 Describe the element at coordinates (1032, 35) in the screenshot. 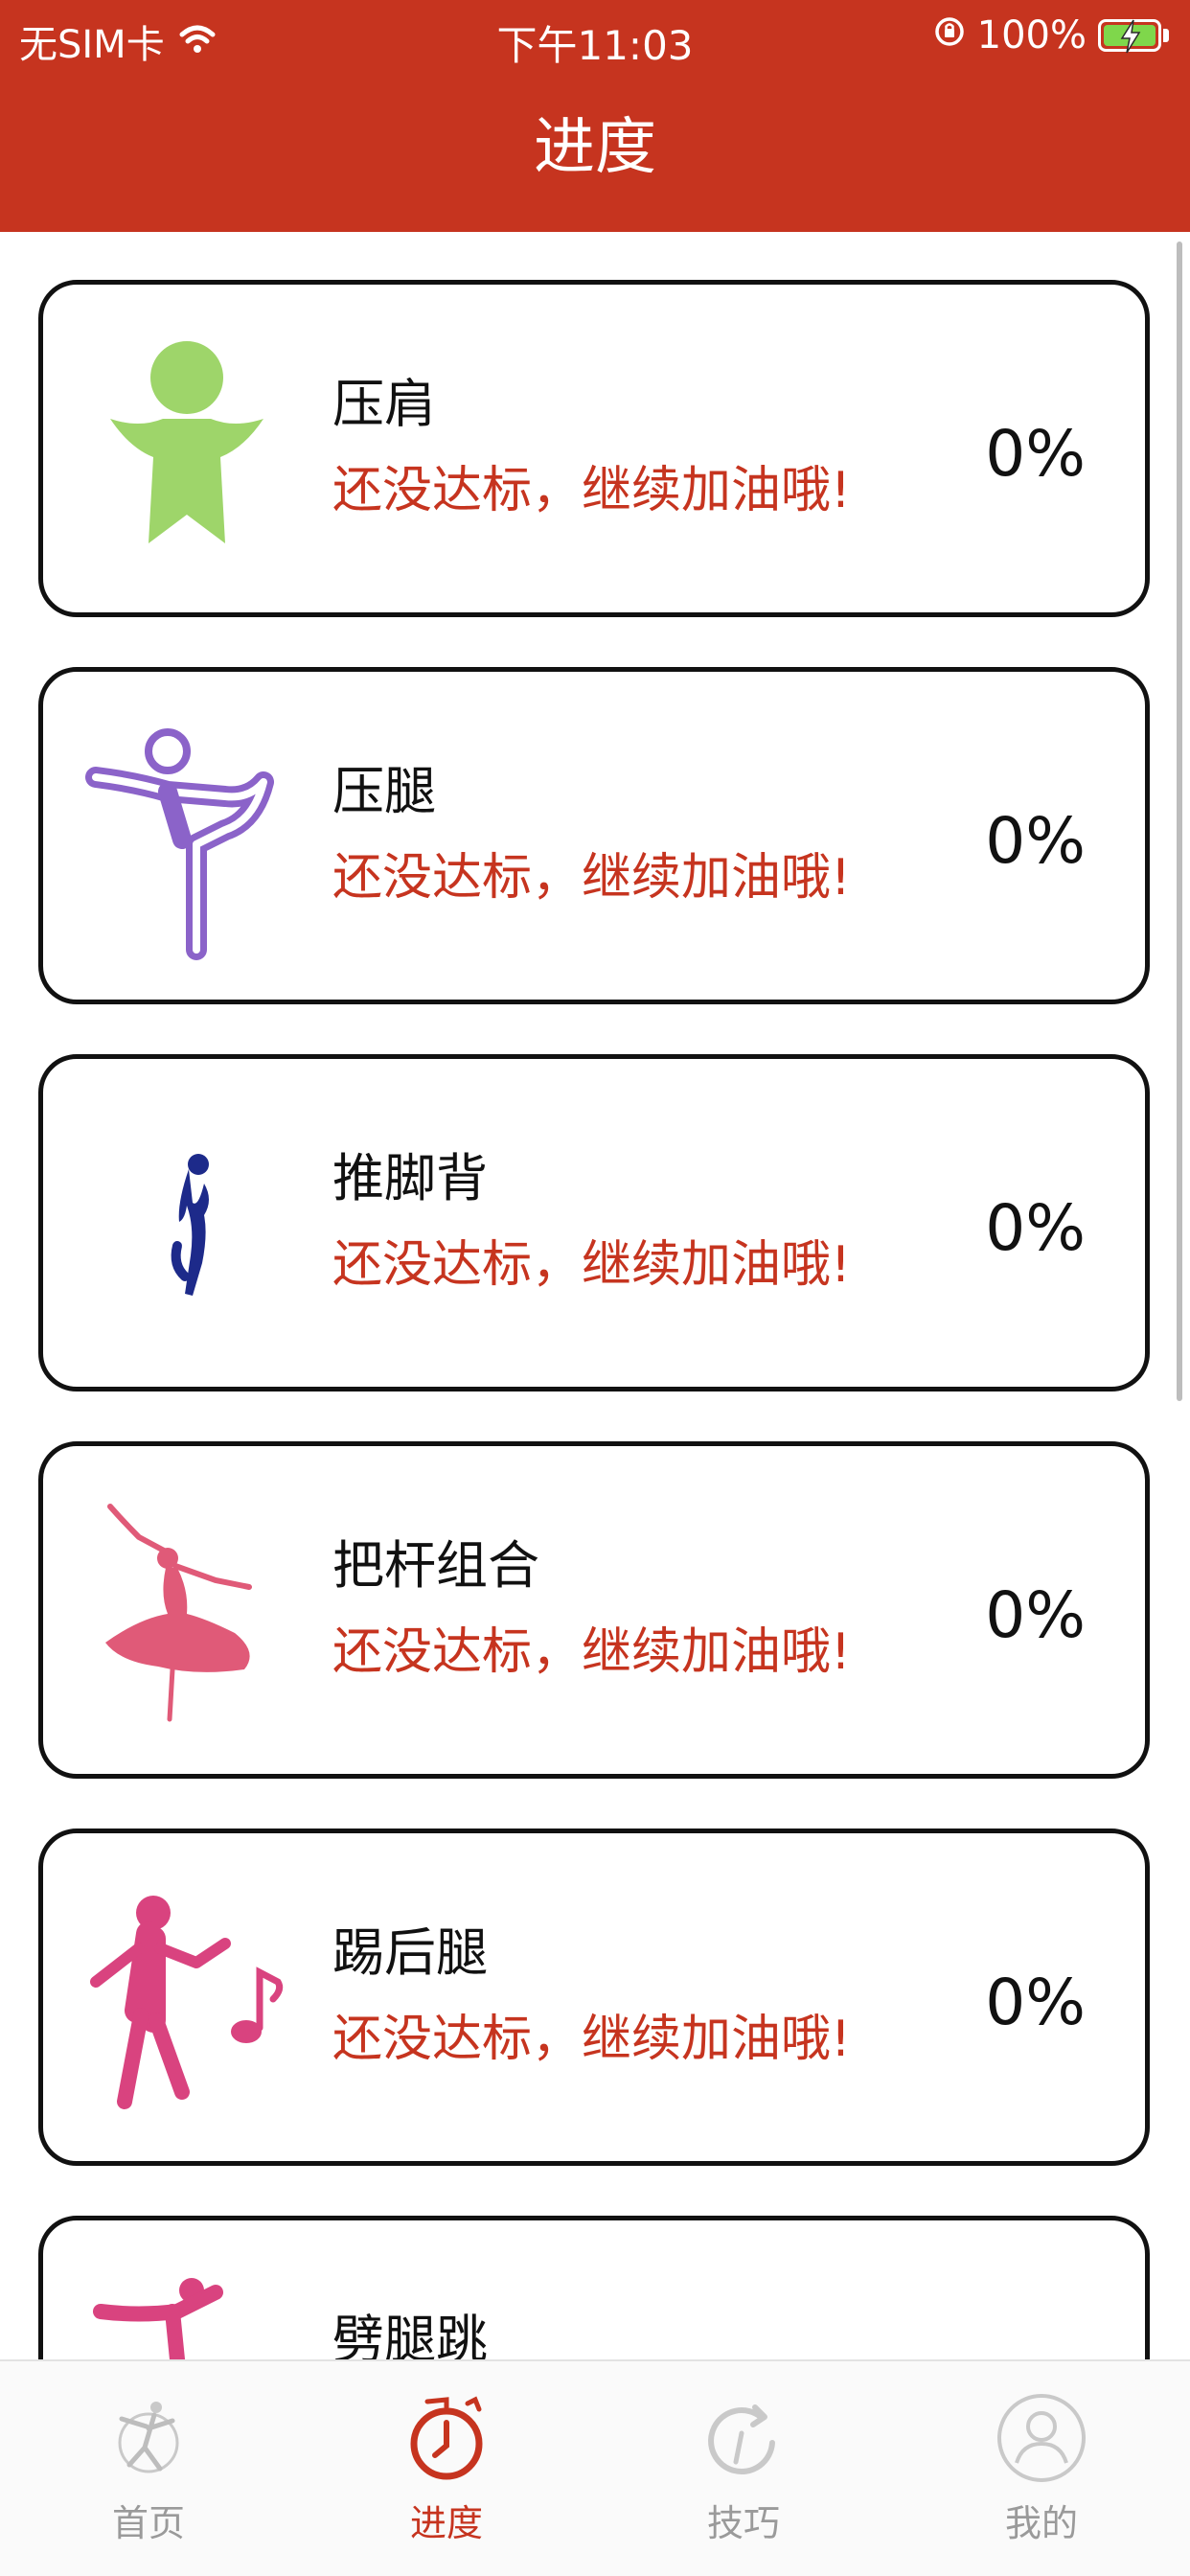

I see `battery-percent: 100%` at that location.